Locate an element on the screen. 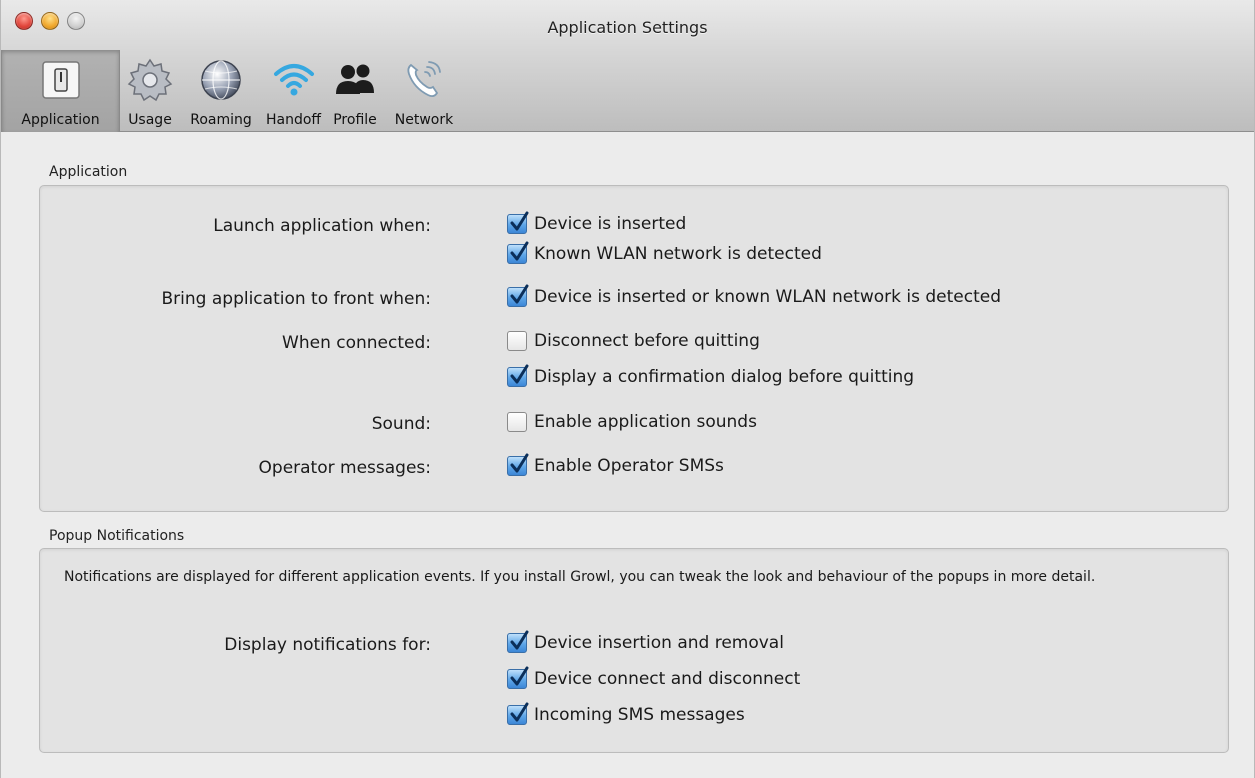 The image size is (1255, 778). enable-sounds-text: Enable application sounds is located at coordinates (645, 422).